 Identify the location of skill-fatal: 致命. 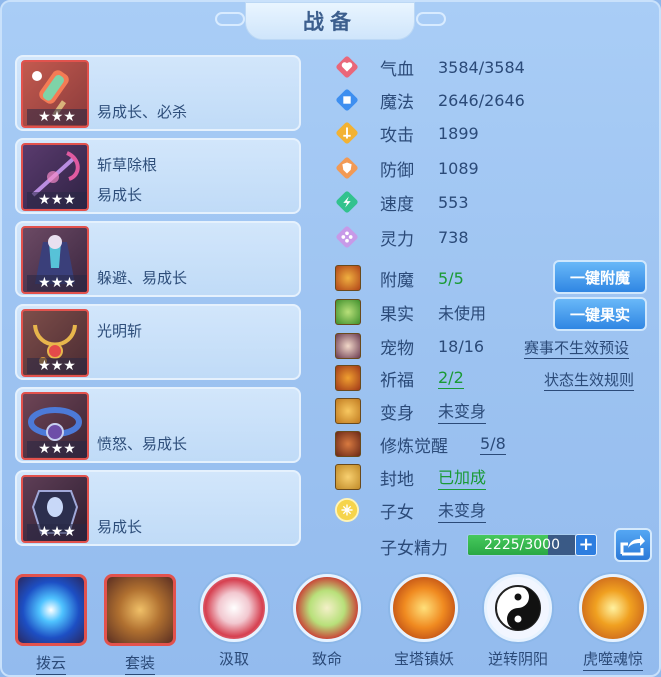
(327, 624).